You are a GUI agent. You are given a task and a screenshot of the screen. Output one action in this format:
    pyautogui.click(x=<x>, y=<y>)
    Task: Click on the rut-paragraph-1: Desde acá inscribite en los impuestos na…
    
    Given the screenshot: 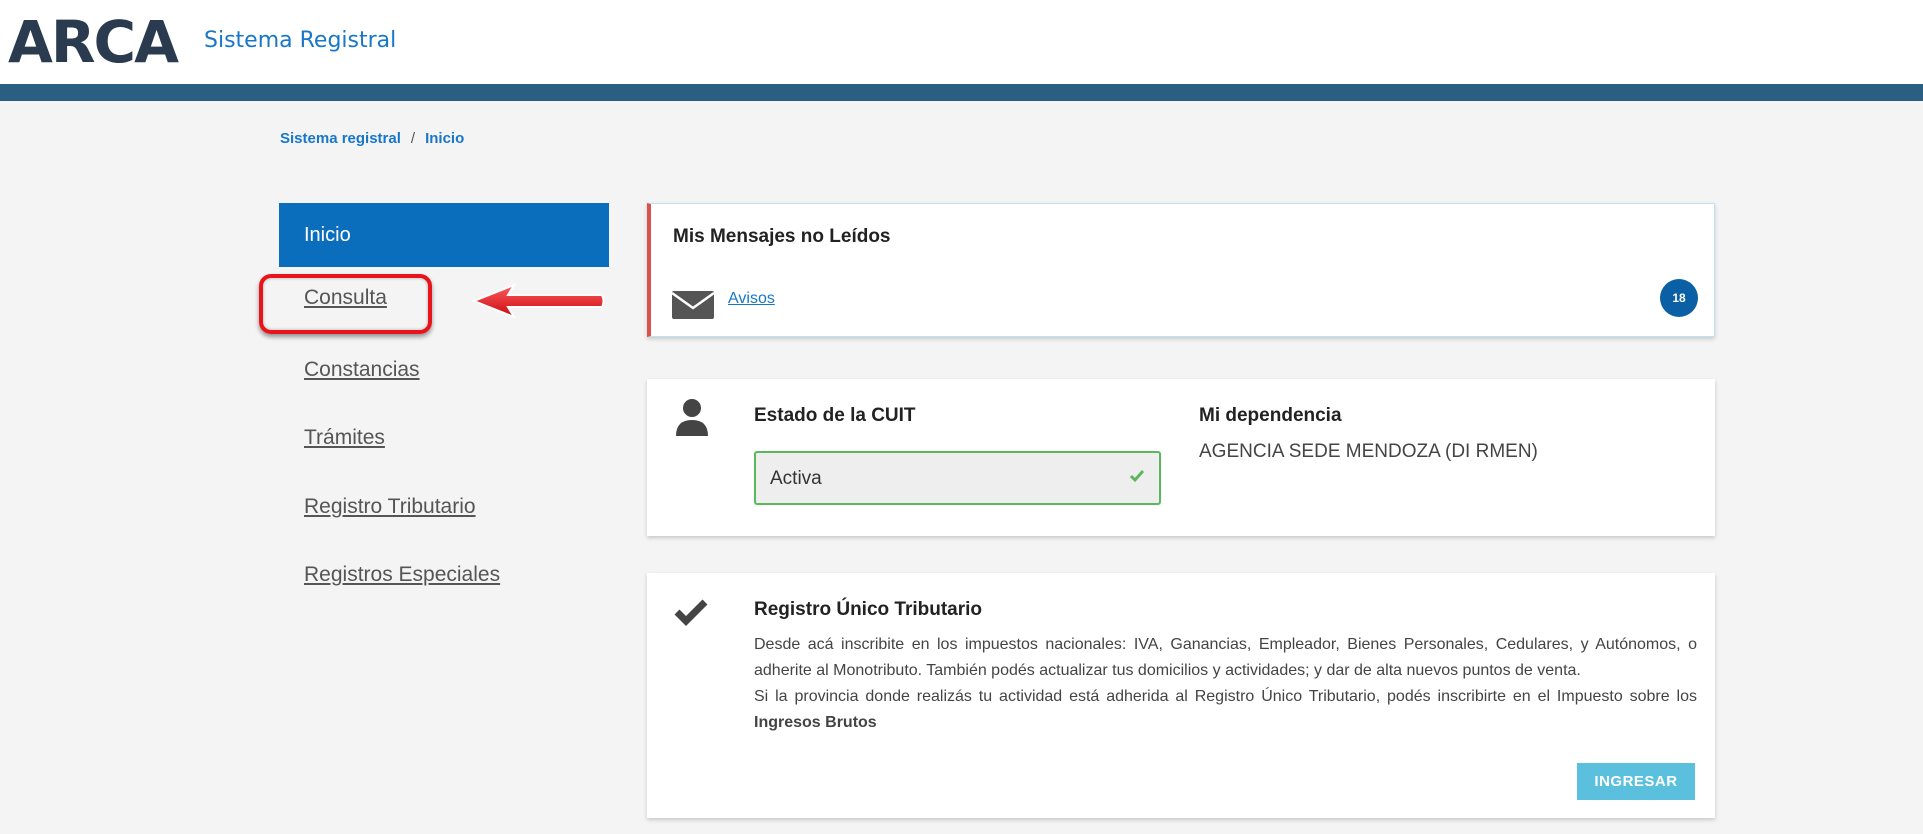 What is the action you would take?
    pyautogui.click(x=1225, y=657)
    